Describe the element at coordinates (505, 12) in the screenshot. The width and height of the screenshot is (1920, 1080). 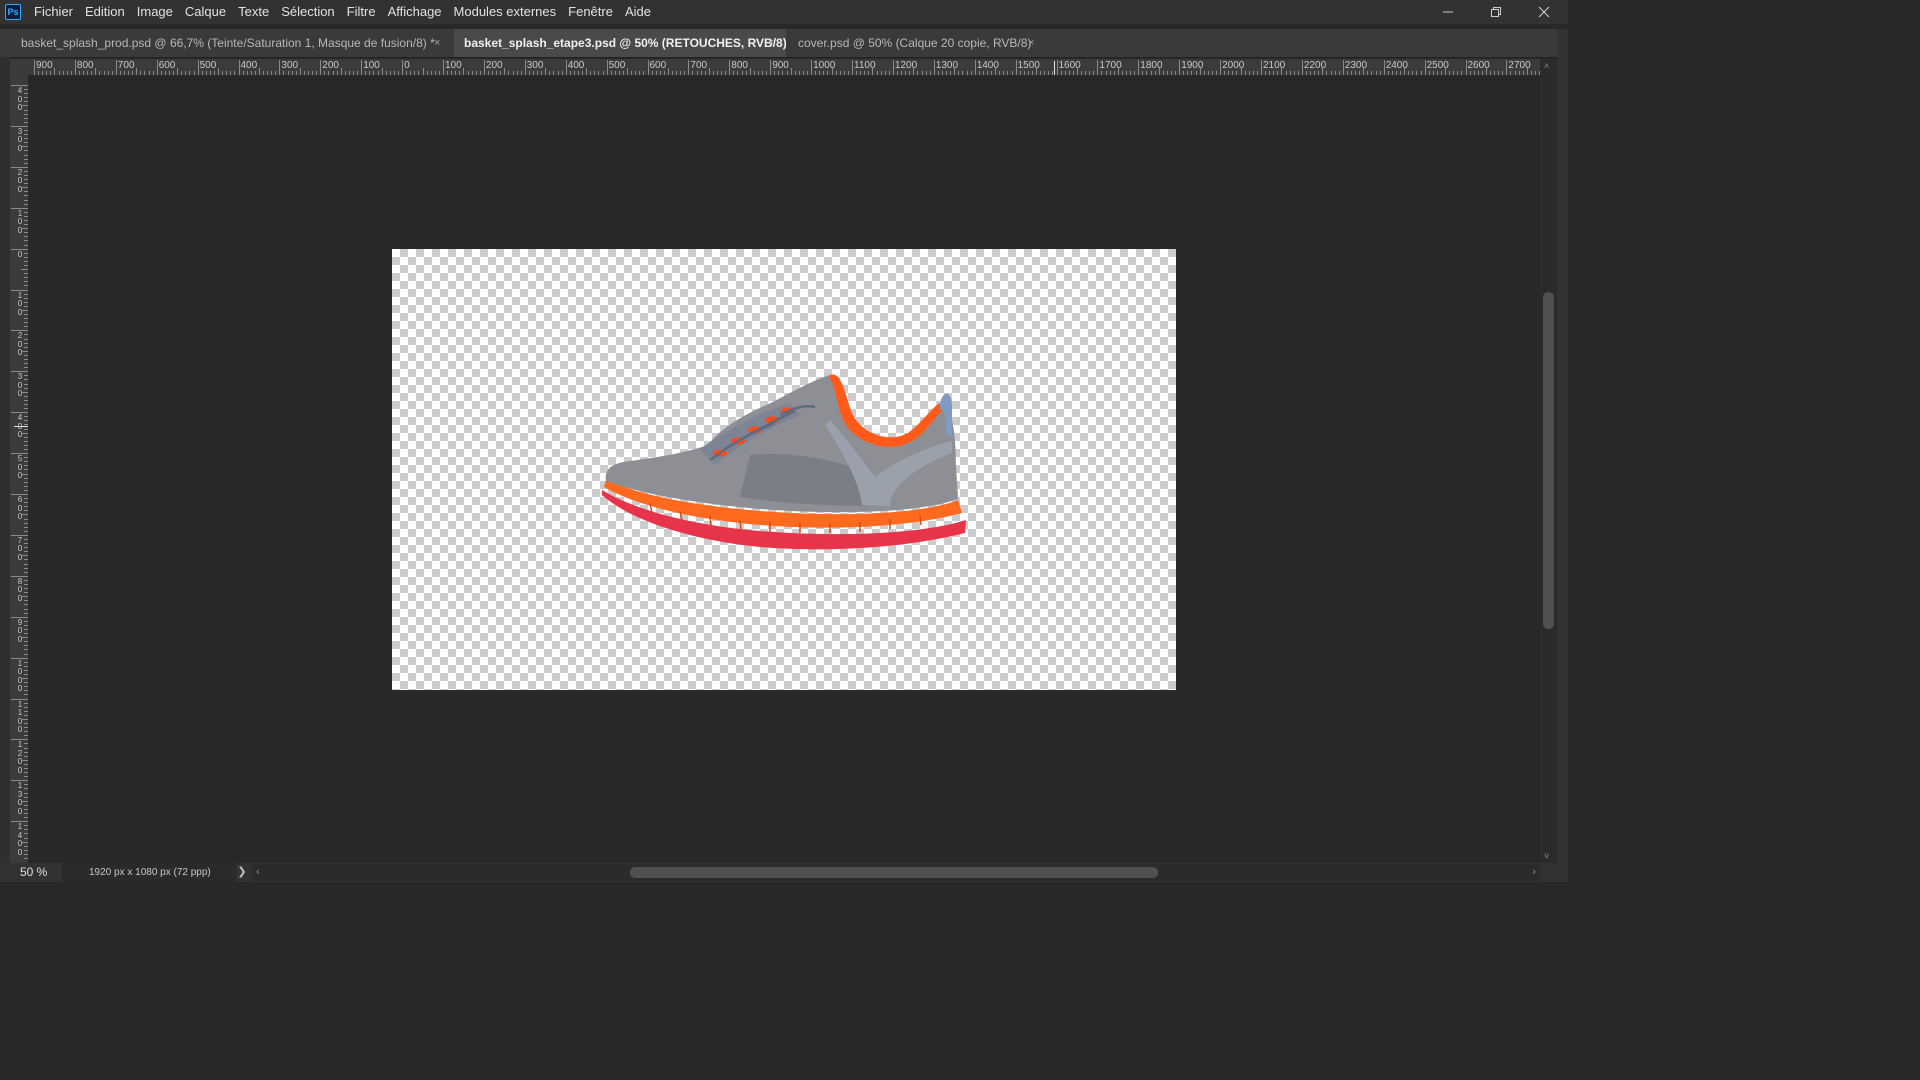
I see `menu-modules-externes: Modules externes` at that location.